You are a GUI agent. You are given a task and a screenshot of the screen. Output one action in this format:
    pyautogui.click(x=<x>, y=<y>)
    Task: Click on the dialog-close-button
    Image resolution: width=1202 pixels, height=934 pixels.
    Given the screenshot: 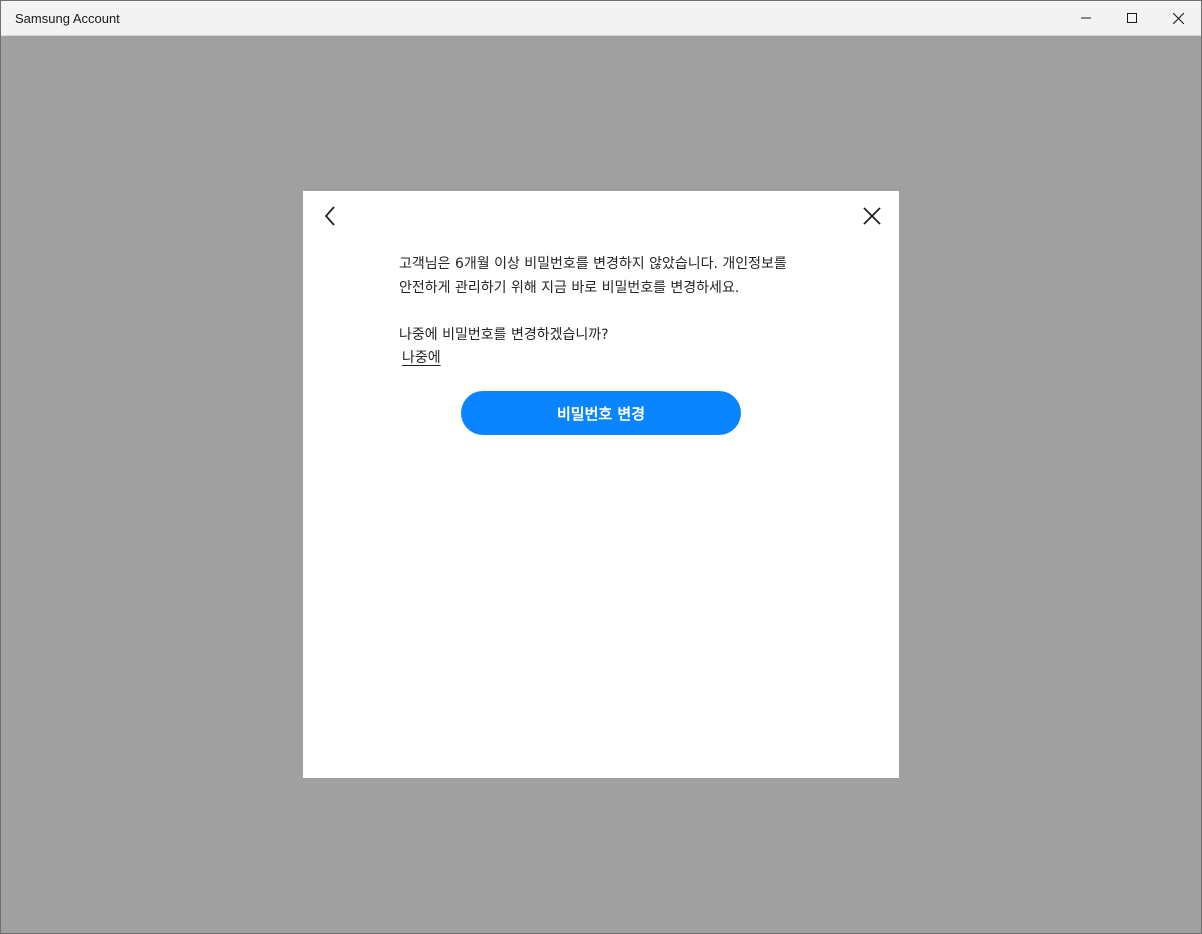 What is the action you would take?
    pyautogui.click(x=872, y=216)
    